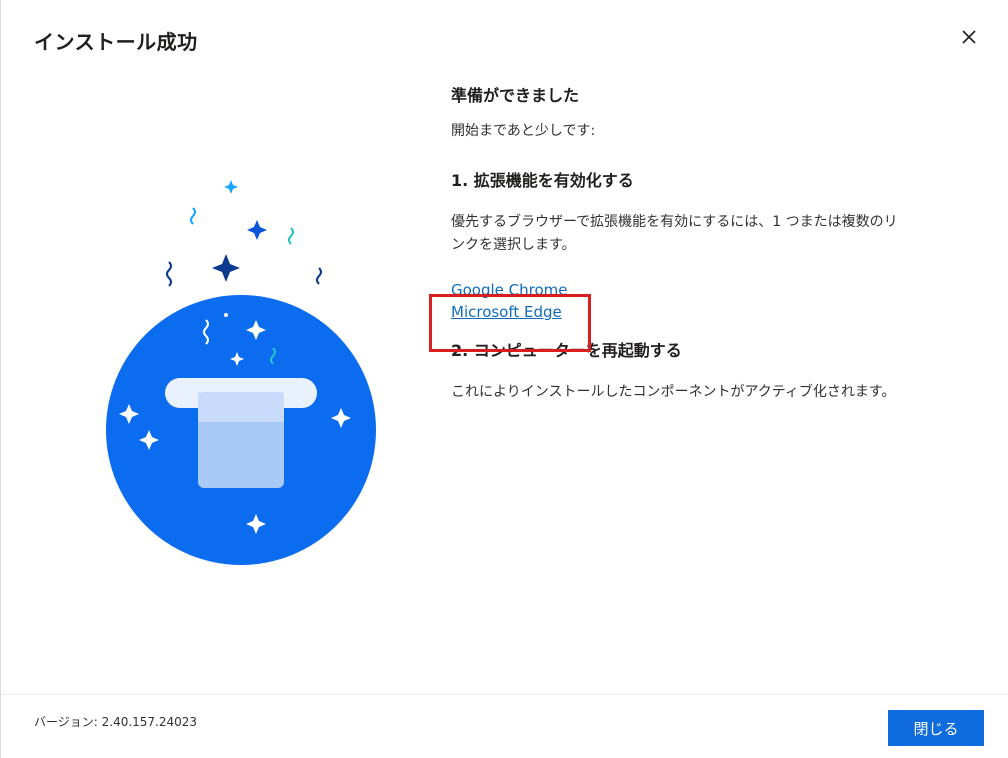  What do you see at coordinates (241, 370) in the screenshot?
I see `magic-hat-illustration` at bounding box center [241, 370].